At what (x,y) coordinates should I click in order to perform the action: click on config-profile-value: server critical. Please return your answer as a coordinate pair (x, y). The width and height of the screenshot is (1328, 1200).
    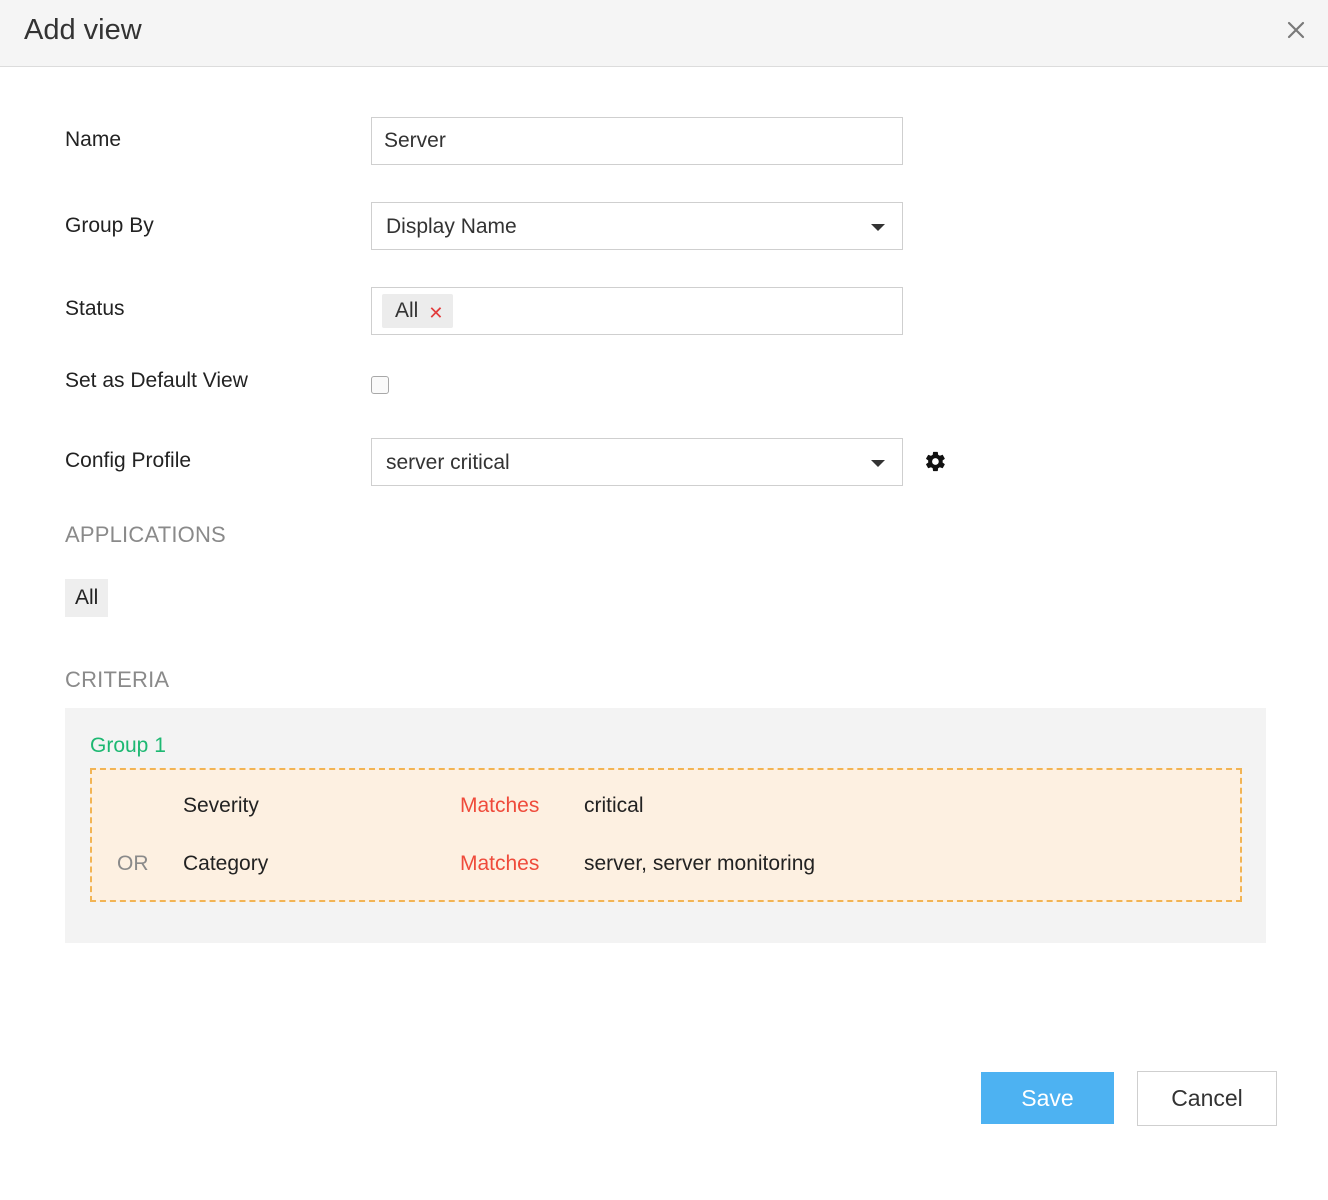
    Looking at the image, I should click on (448, 462).